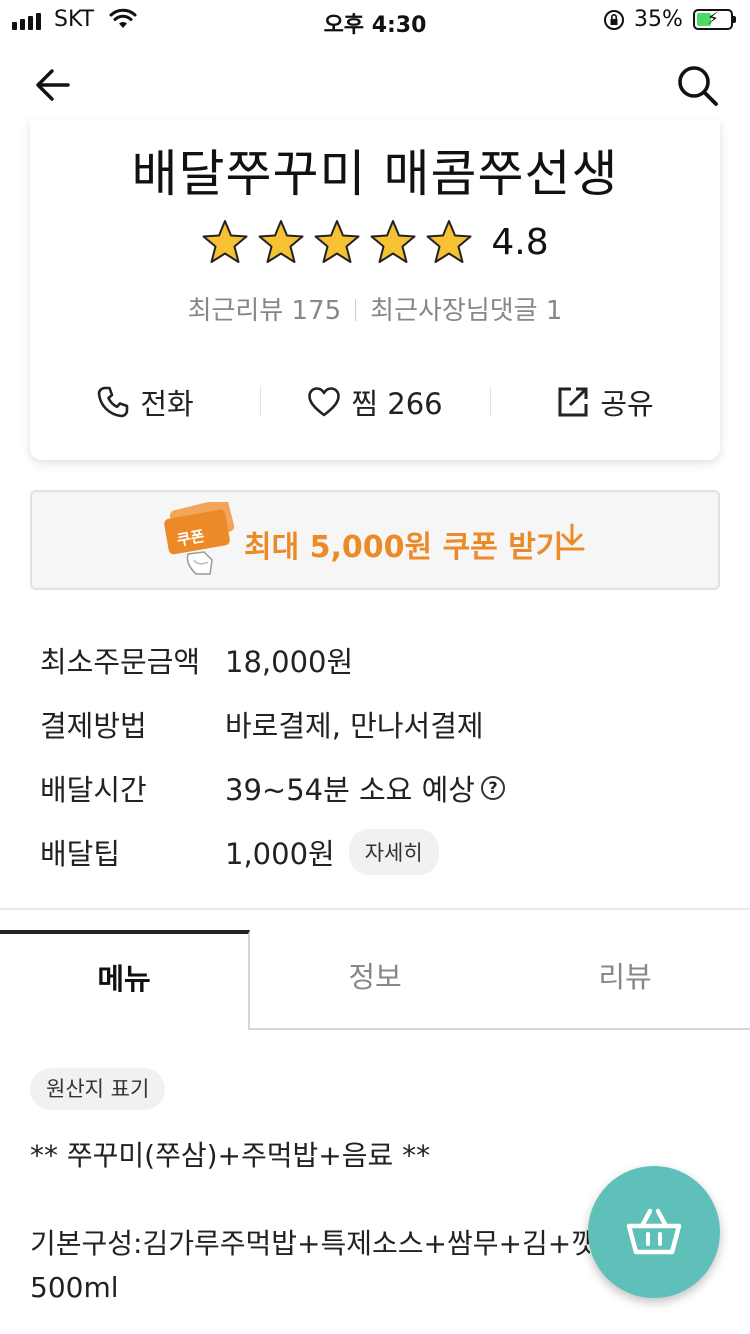  Describe the element at coordinates (53, 85) in the screenshot. I see `arrow-left-icon` at that location.